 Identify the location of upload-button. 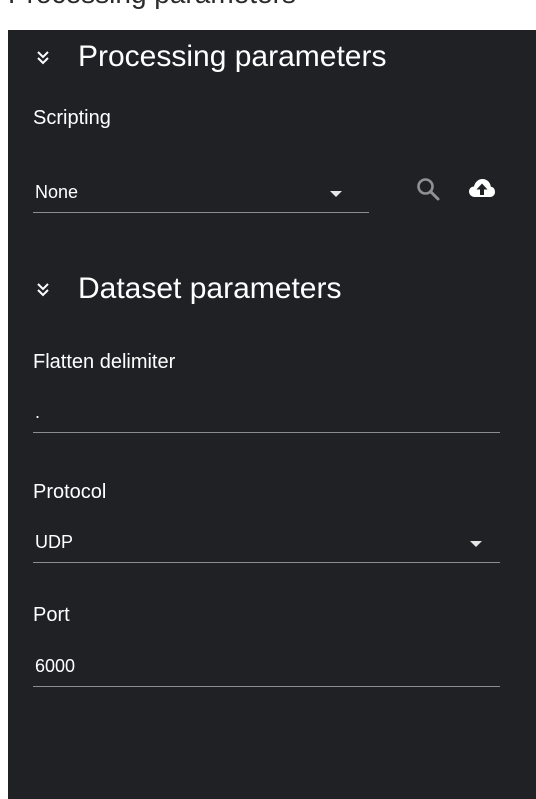
(482, 189).